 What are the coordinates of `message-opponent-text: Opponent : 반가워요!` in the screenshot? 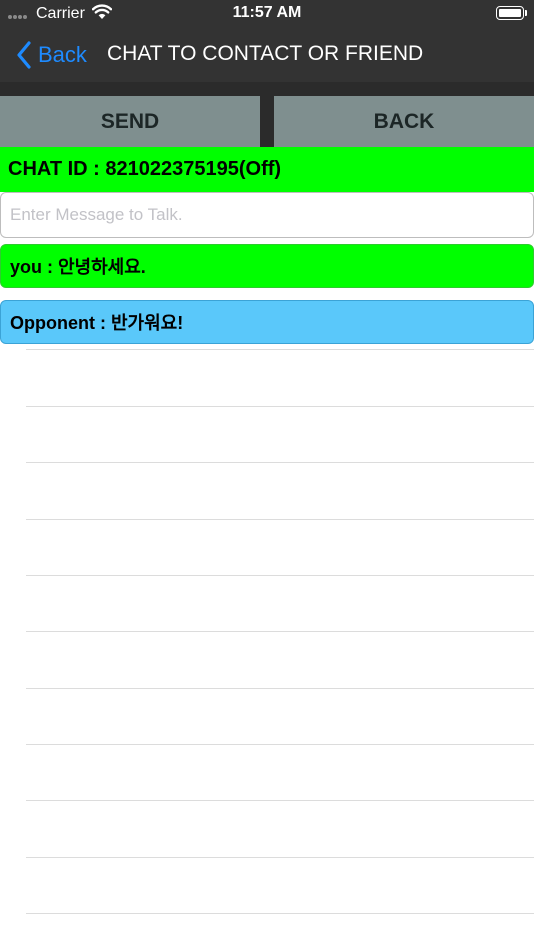 It's located at (97, 323).